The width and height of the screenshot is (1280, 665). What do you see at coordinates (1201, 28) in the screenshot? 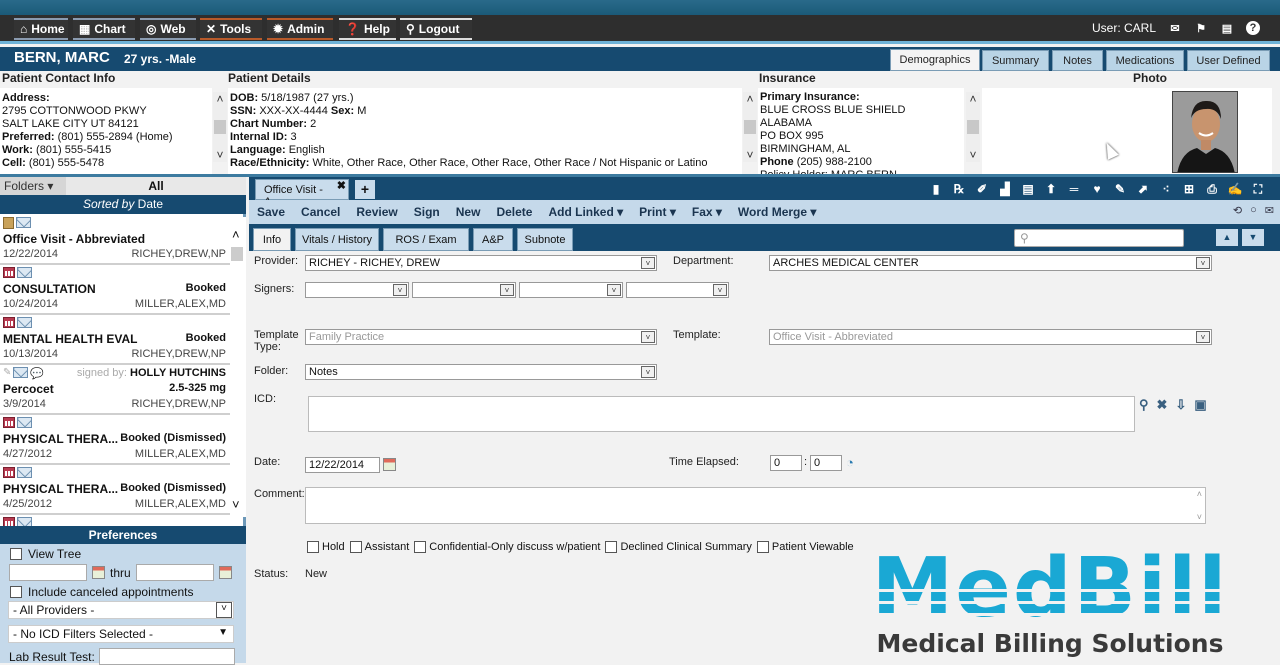
I see `user-settings-icon: ⚑` at bounding box center [1201, 28].